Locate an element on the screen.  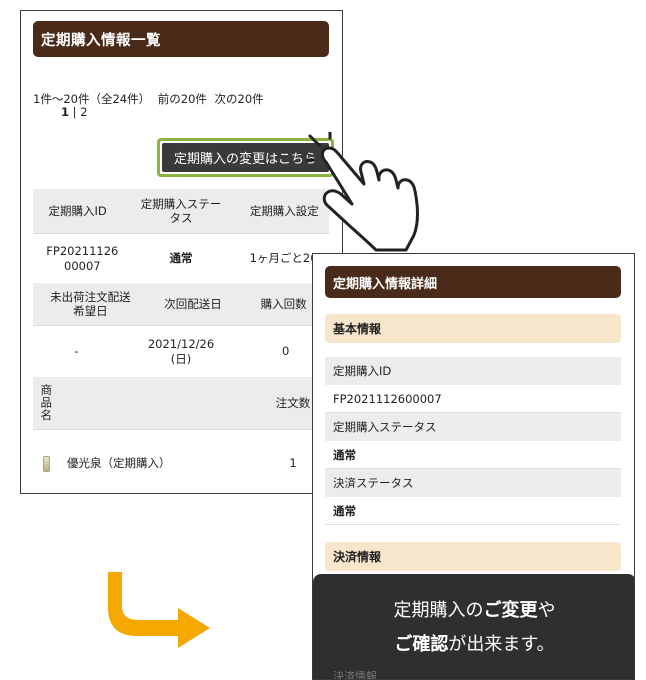
table-row: FP20211126 00007 通常 1ヶ月ごと26日 is located at coordinates (181, 258).